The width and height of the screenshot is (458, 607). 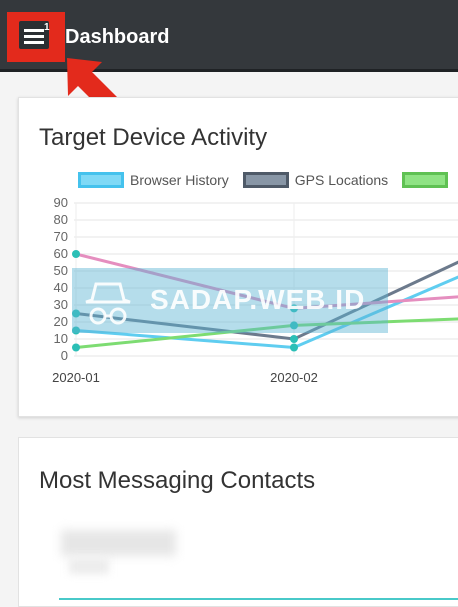 I want to click on x-tick-label: 2020-01, so click(x=76, y=377).